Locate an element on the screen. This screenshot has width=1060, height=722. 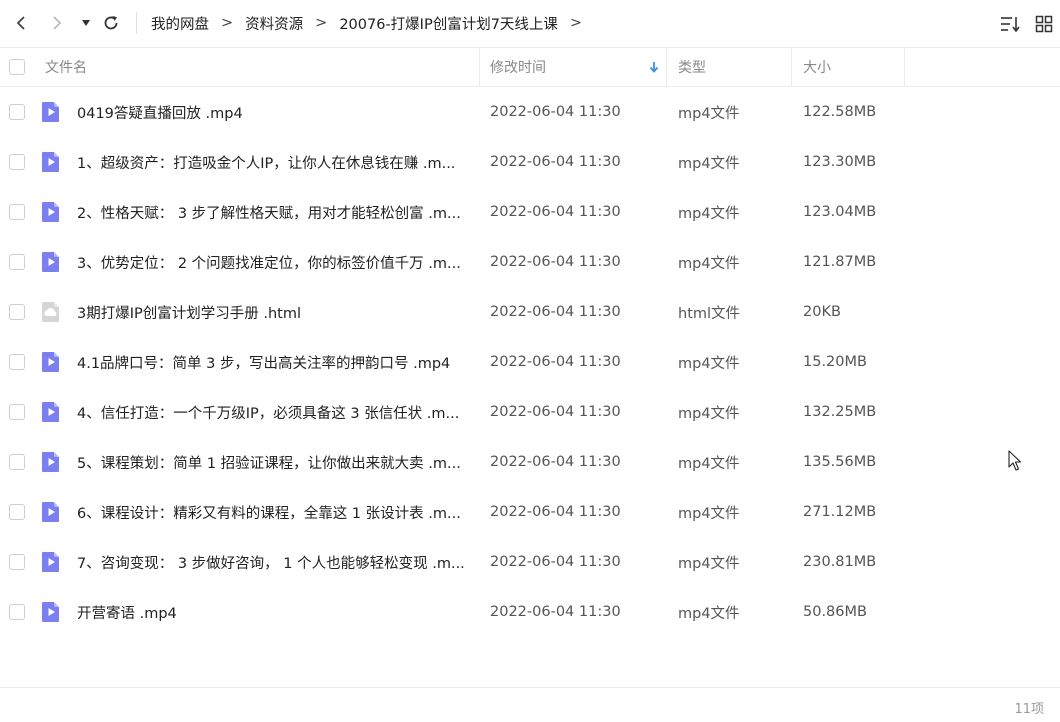
refresh-icon is located at coordinates (111, 23).